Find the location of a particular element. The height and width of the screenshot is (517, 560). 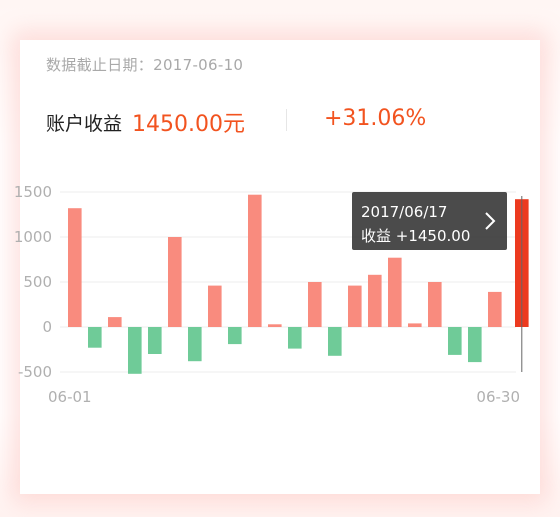

bar-tooltip: 2017/06/17 收益 +1450.00 is located at coordinates (429, 221).